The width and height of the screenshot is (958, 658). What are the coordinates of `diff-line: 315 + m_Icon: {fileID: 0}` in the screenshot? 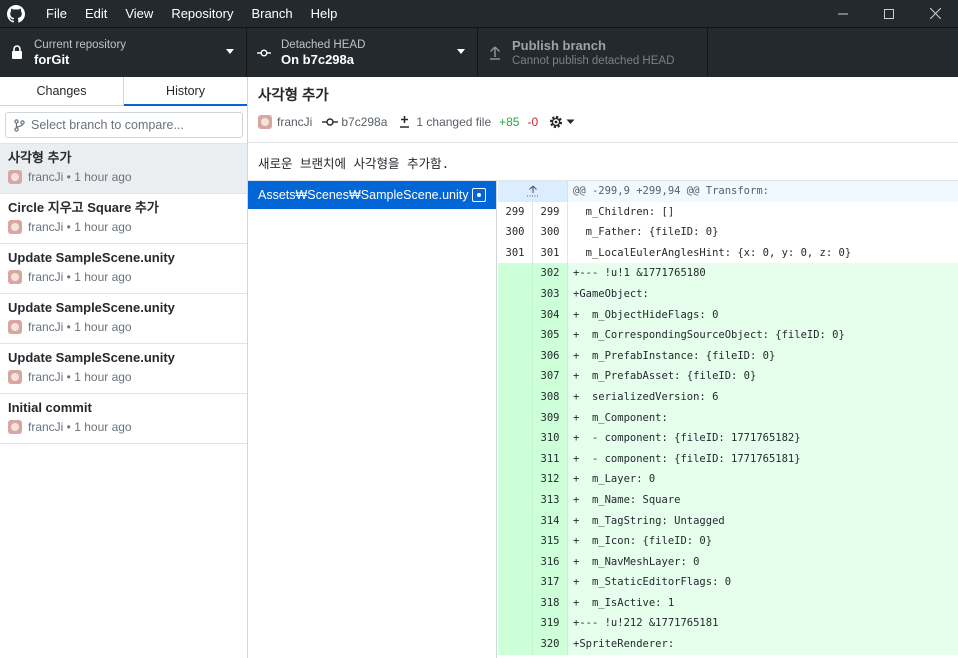 It's located at (728, 541).